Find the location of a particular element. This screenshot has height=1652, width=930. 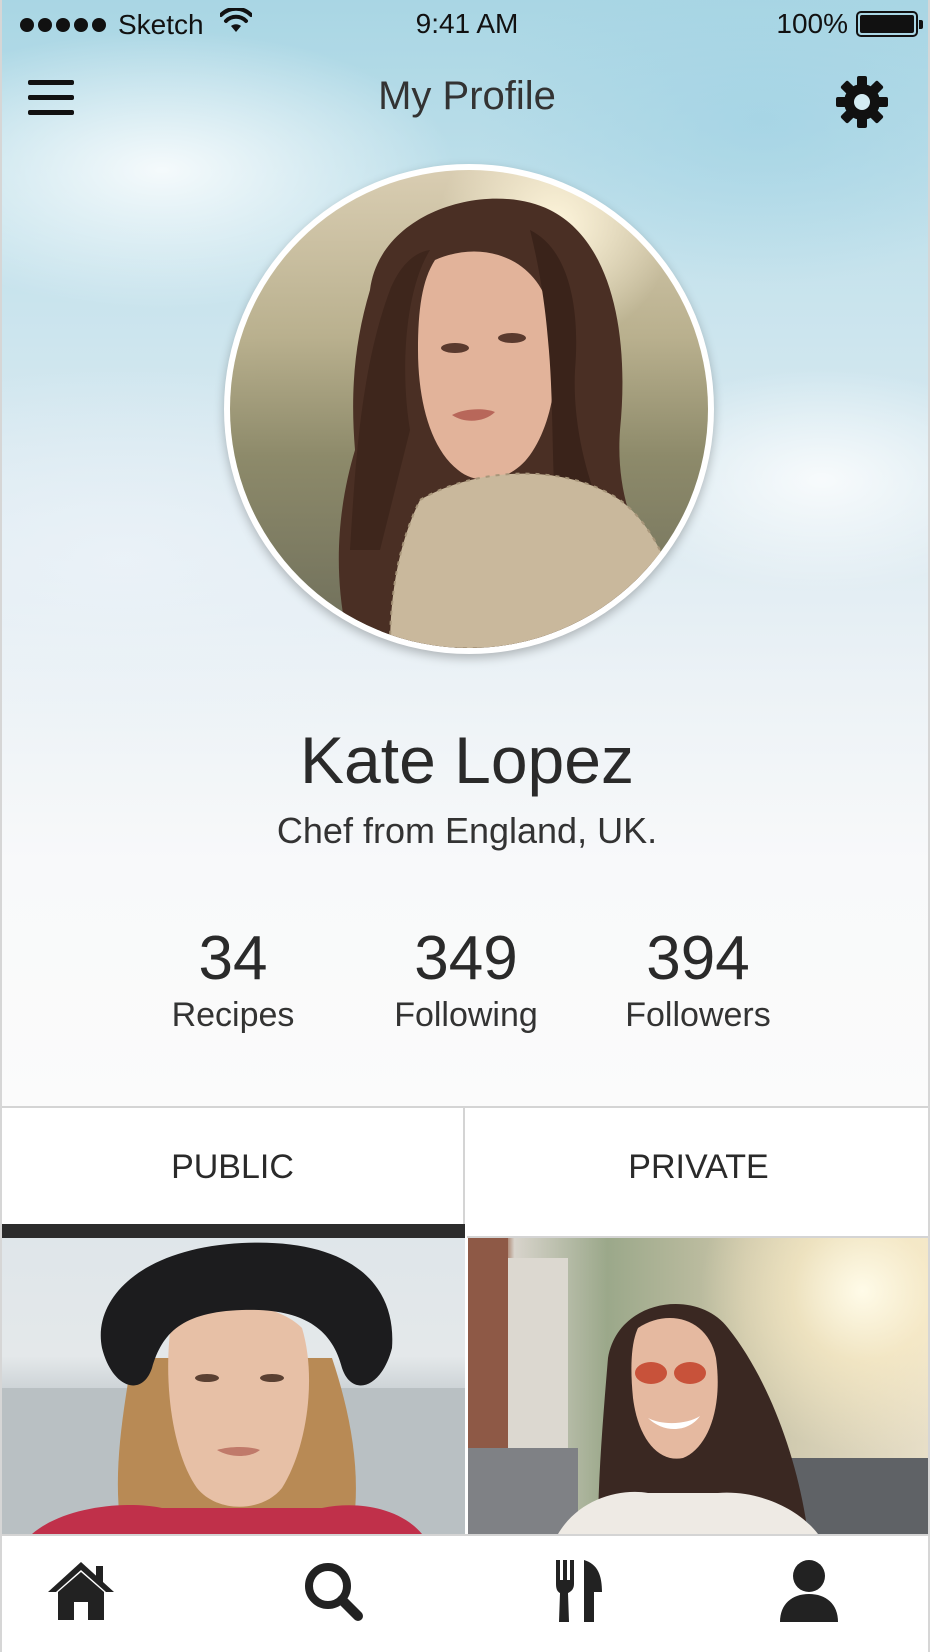

tab-private-label: PRIVATE is located at coordinates (698, 1167).